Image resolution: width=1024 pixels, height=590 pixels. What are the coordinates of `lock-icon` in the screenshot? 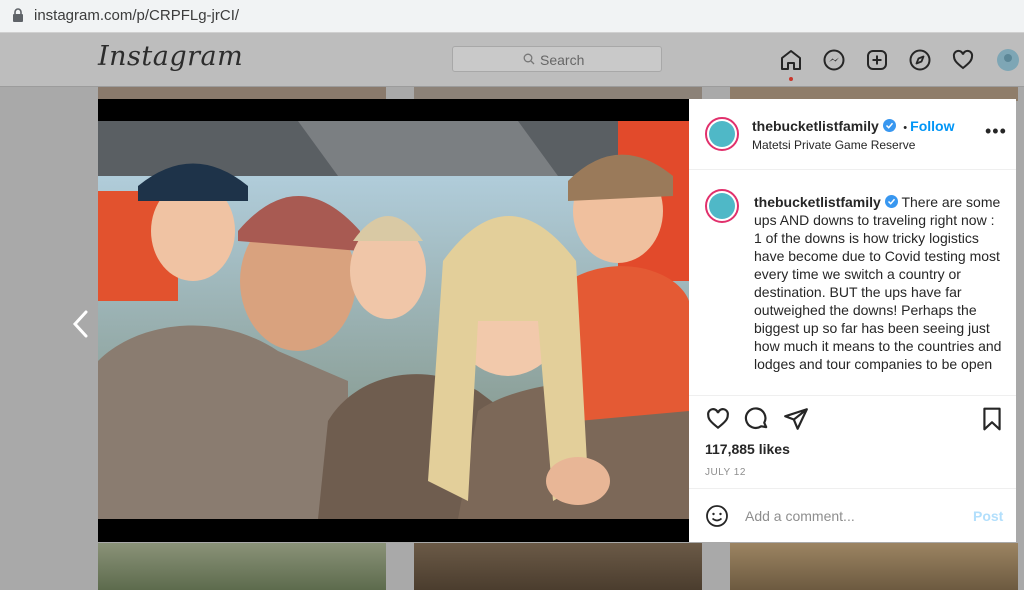 It's located at (18, 15).